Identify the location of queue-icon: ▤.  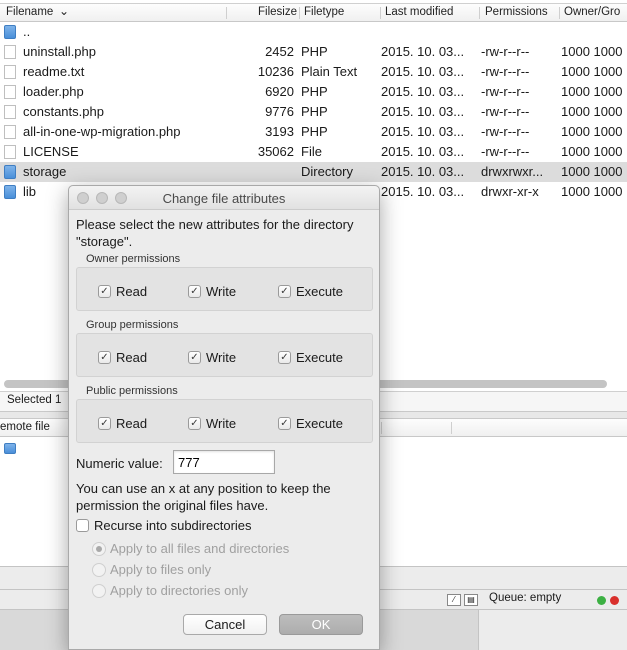
(471, 600).